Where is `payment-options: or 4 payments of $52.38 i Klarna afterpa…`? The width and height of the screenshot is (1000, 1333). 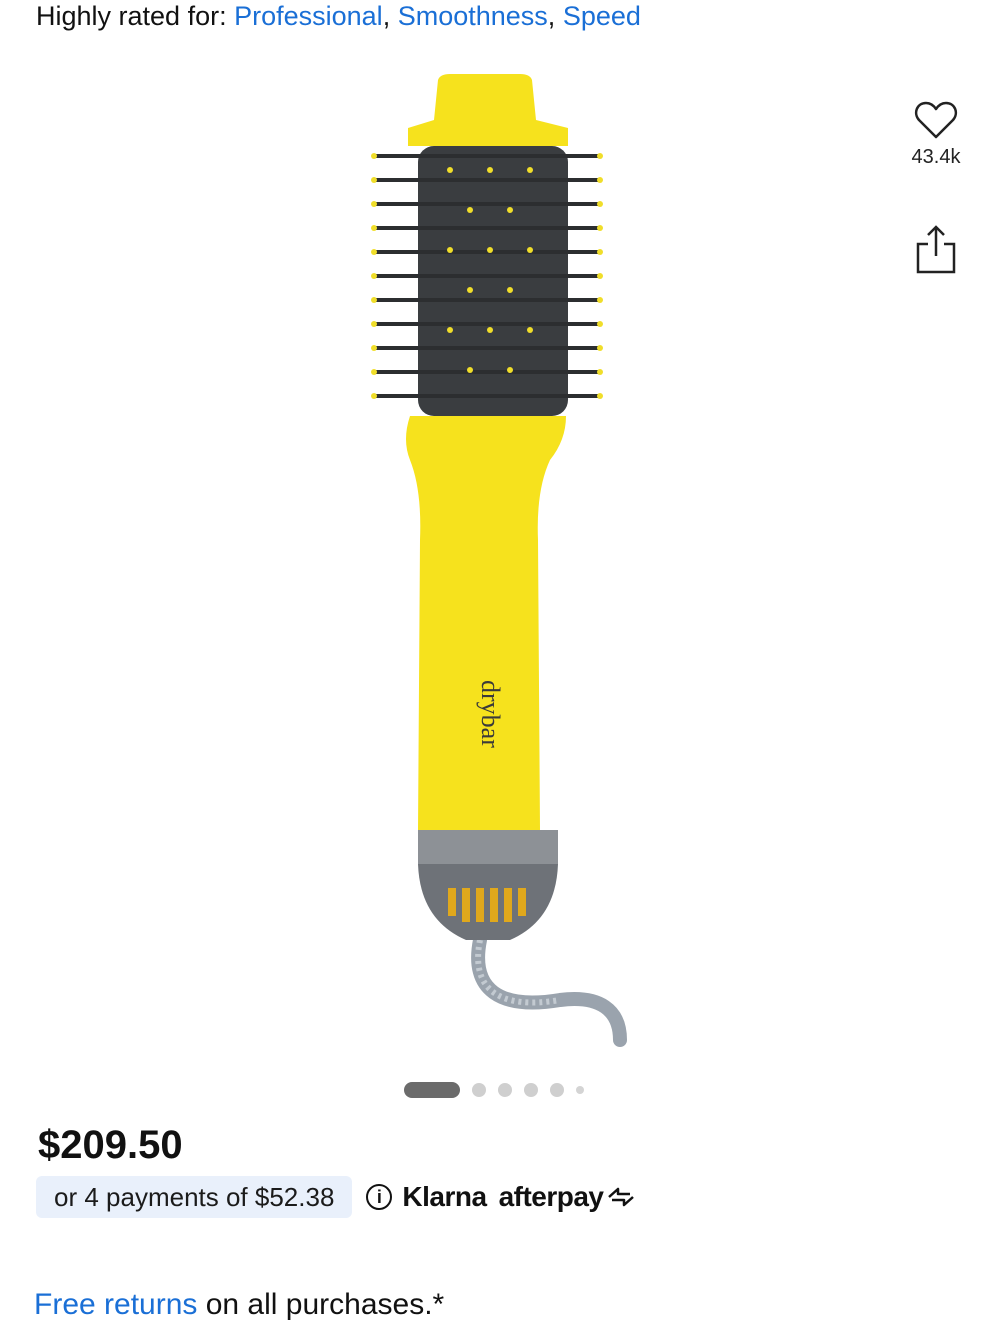 payment-options: or 4 payments of $52.38 i Klarna afterpa… is located at coordinates (336, 1197).